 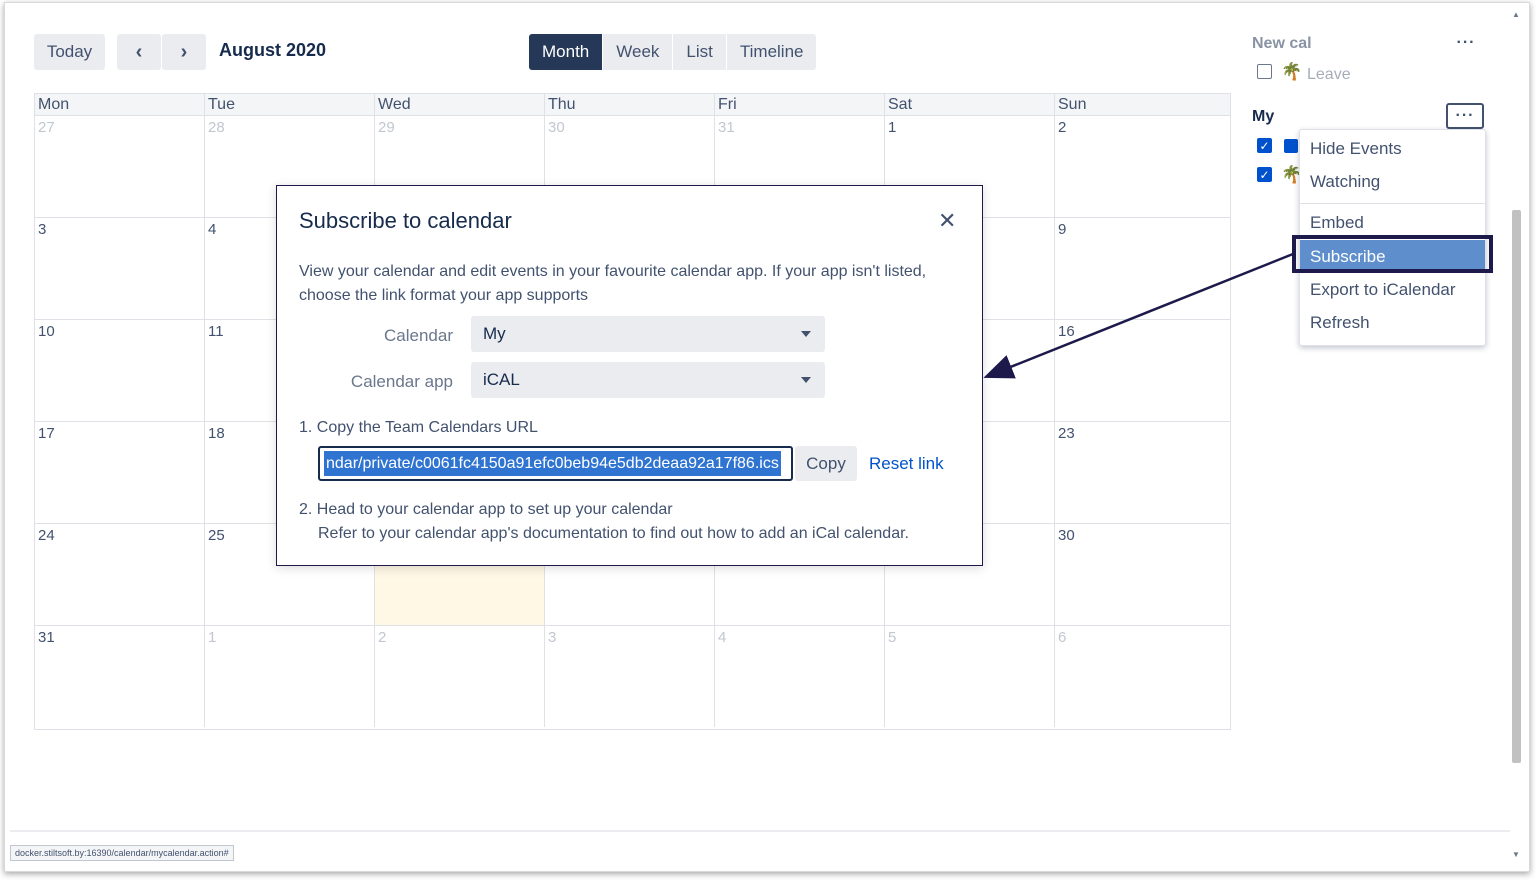 What do you see at coordinates (216, 535) in the screenshot?
I see `day-number: 25` at bounding box center [216, 535].